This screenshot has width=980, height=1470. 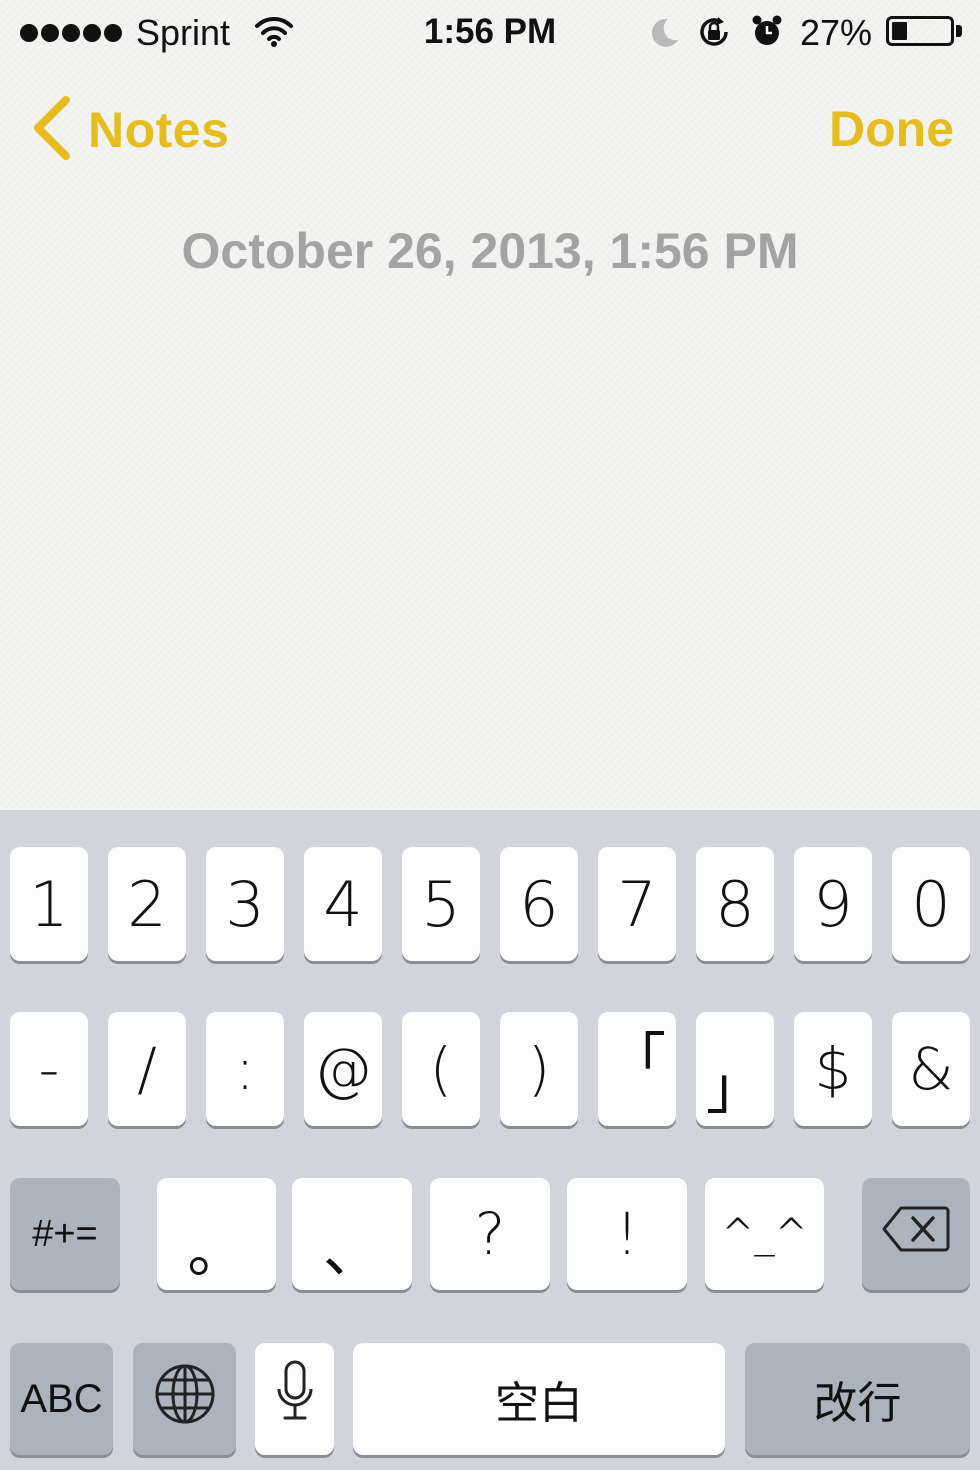 I want to click on symbol-key-8-label: 」, so click(x=734, y=1088).